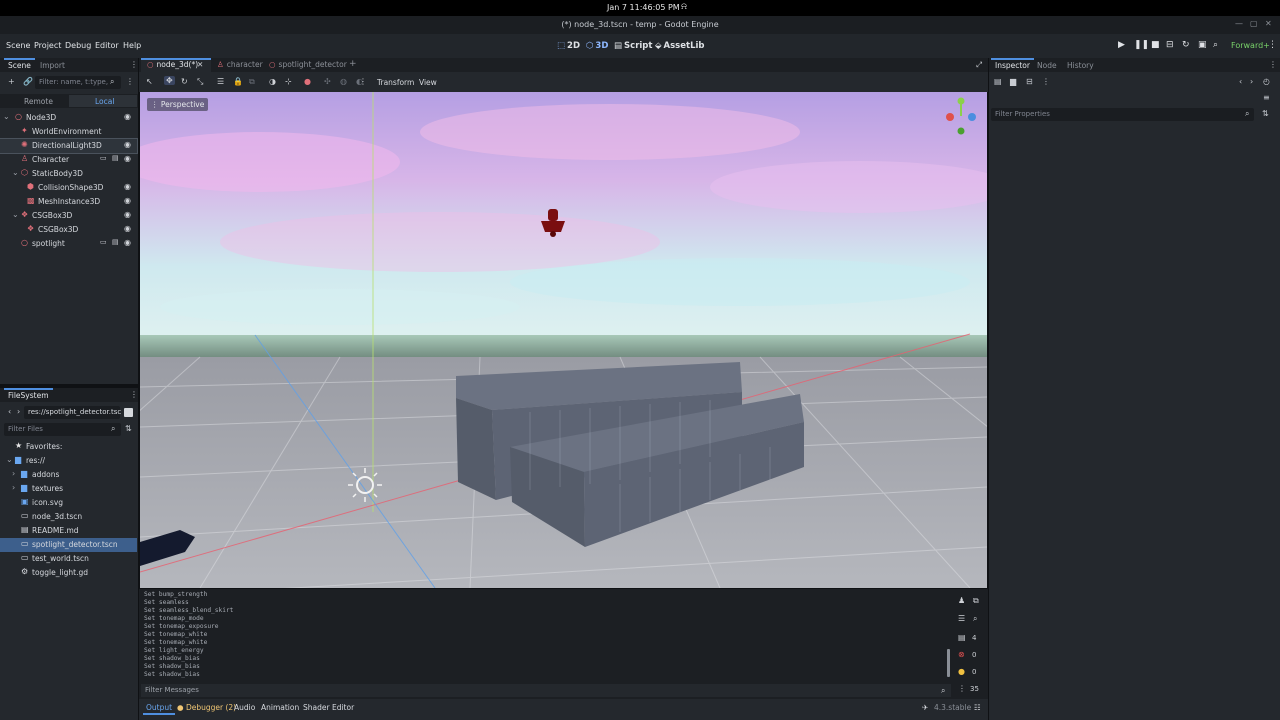 The image size is (1280, 720). What do you see at coordinates (104, 101) in the screenshot?
I see `local-tab: Local` at bounding box center [104, 101].